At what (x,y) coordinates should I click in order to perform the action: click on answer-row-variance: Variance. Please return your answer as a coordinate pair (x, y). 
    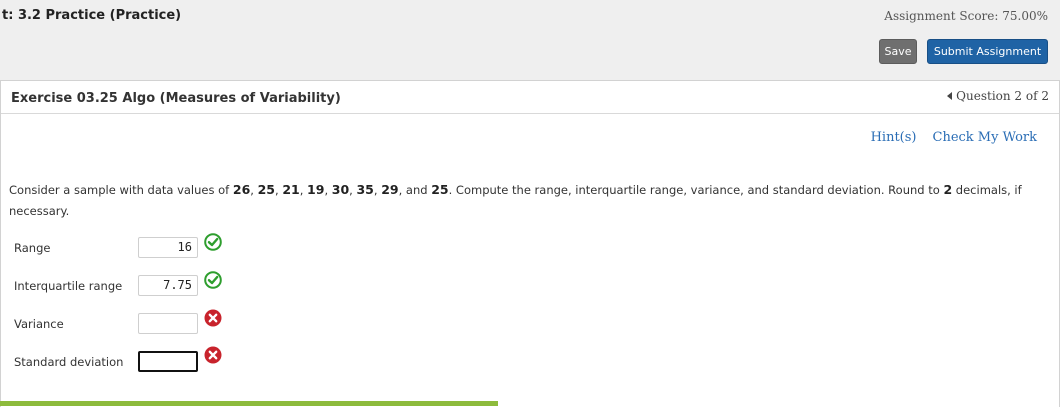
    Looking at the image, I should click on (76, 324).